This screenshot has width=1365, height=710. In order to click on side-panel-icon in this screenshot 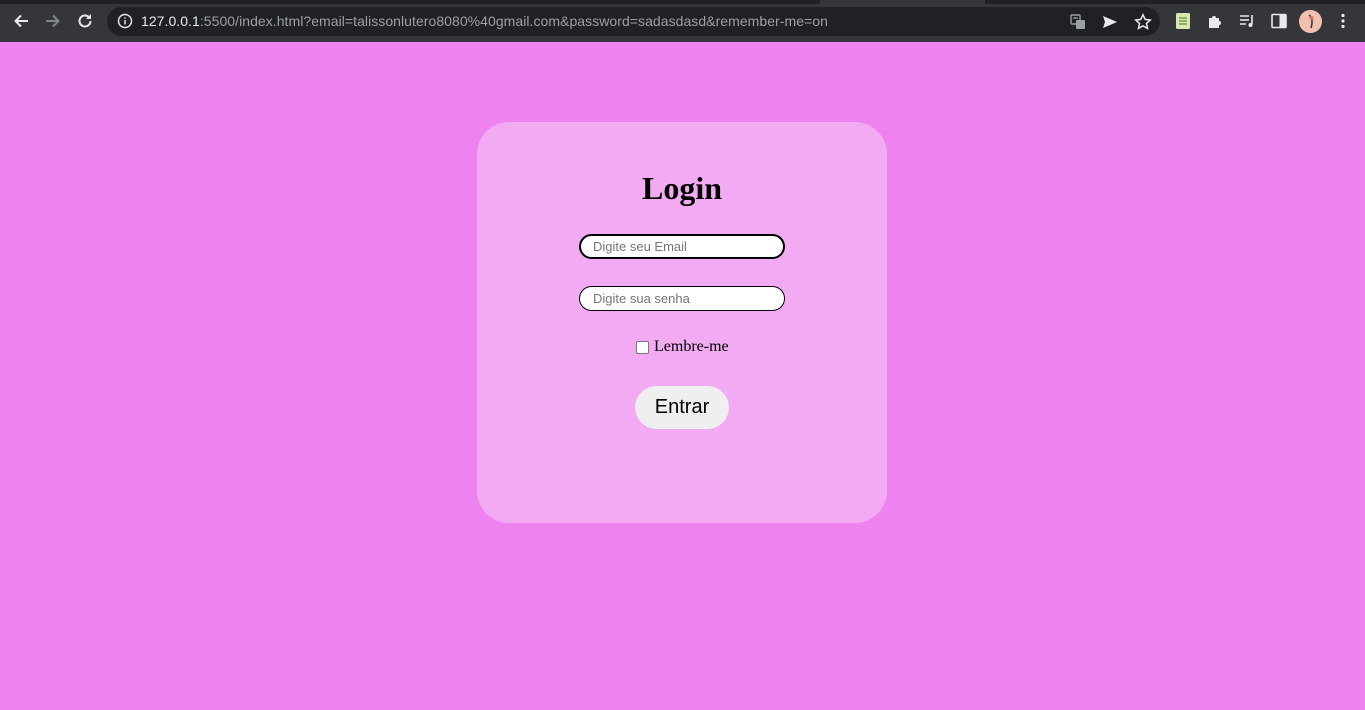, I will do `click(1279, 21)`.